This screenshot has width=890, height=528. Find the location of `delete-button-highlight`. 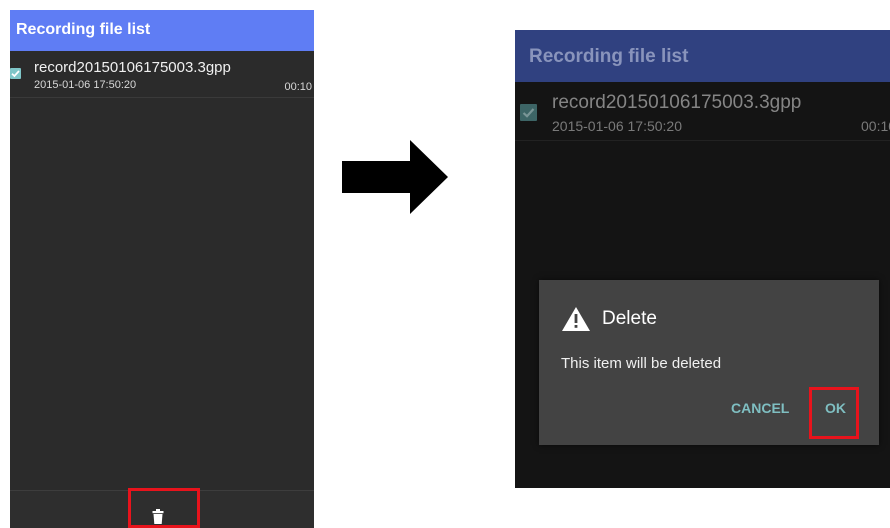

delete-button-highlight is located at coordinates (164, 508).